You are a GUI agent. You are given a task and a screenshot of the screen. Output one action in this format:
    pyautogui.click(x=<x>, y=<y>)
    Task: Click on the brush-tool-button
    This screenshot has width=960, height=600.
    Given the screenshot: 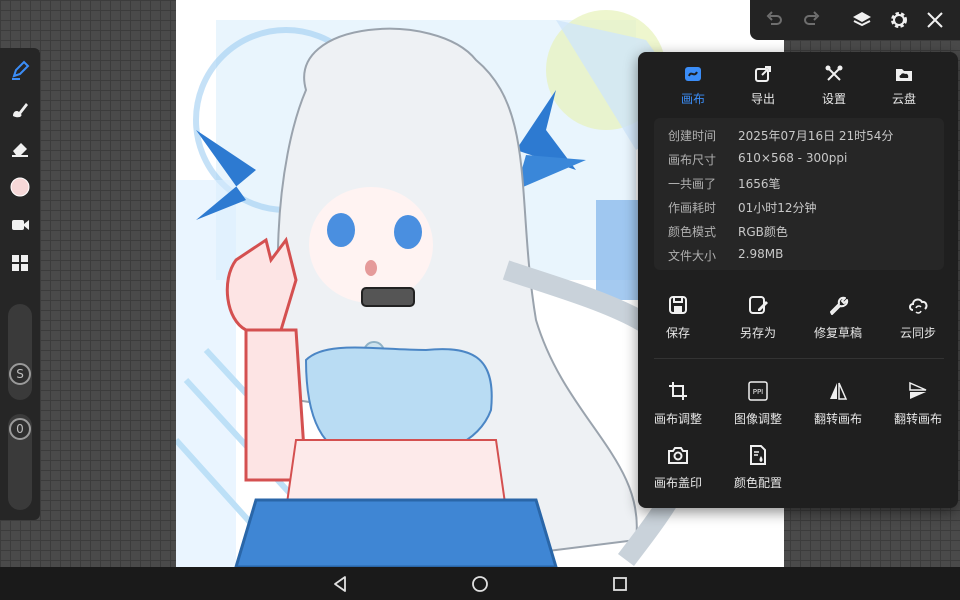 What is the action you would take?
    pyautogui.click(x=20, y=70)
    